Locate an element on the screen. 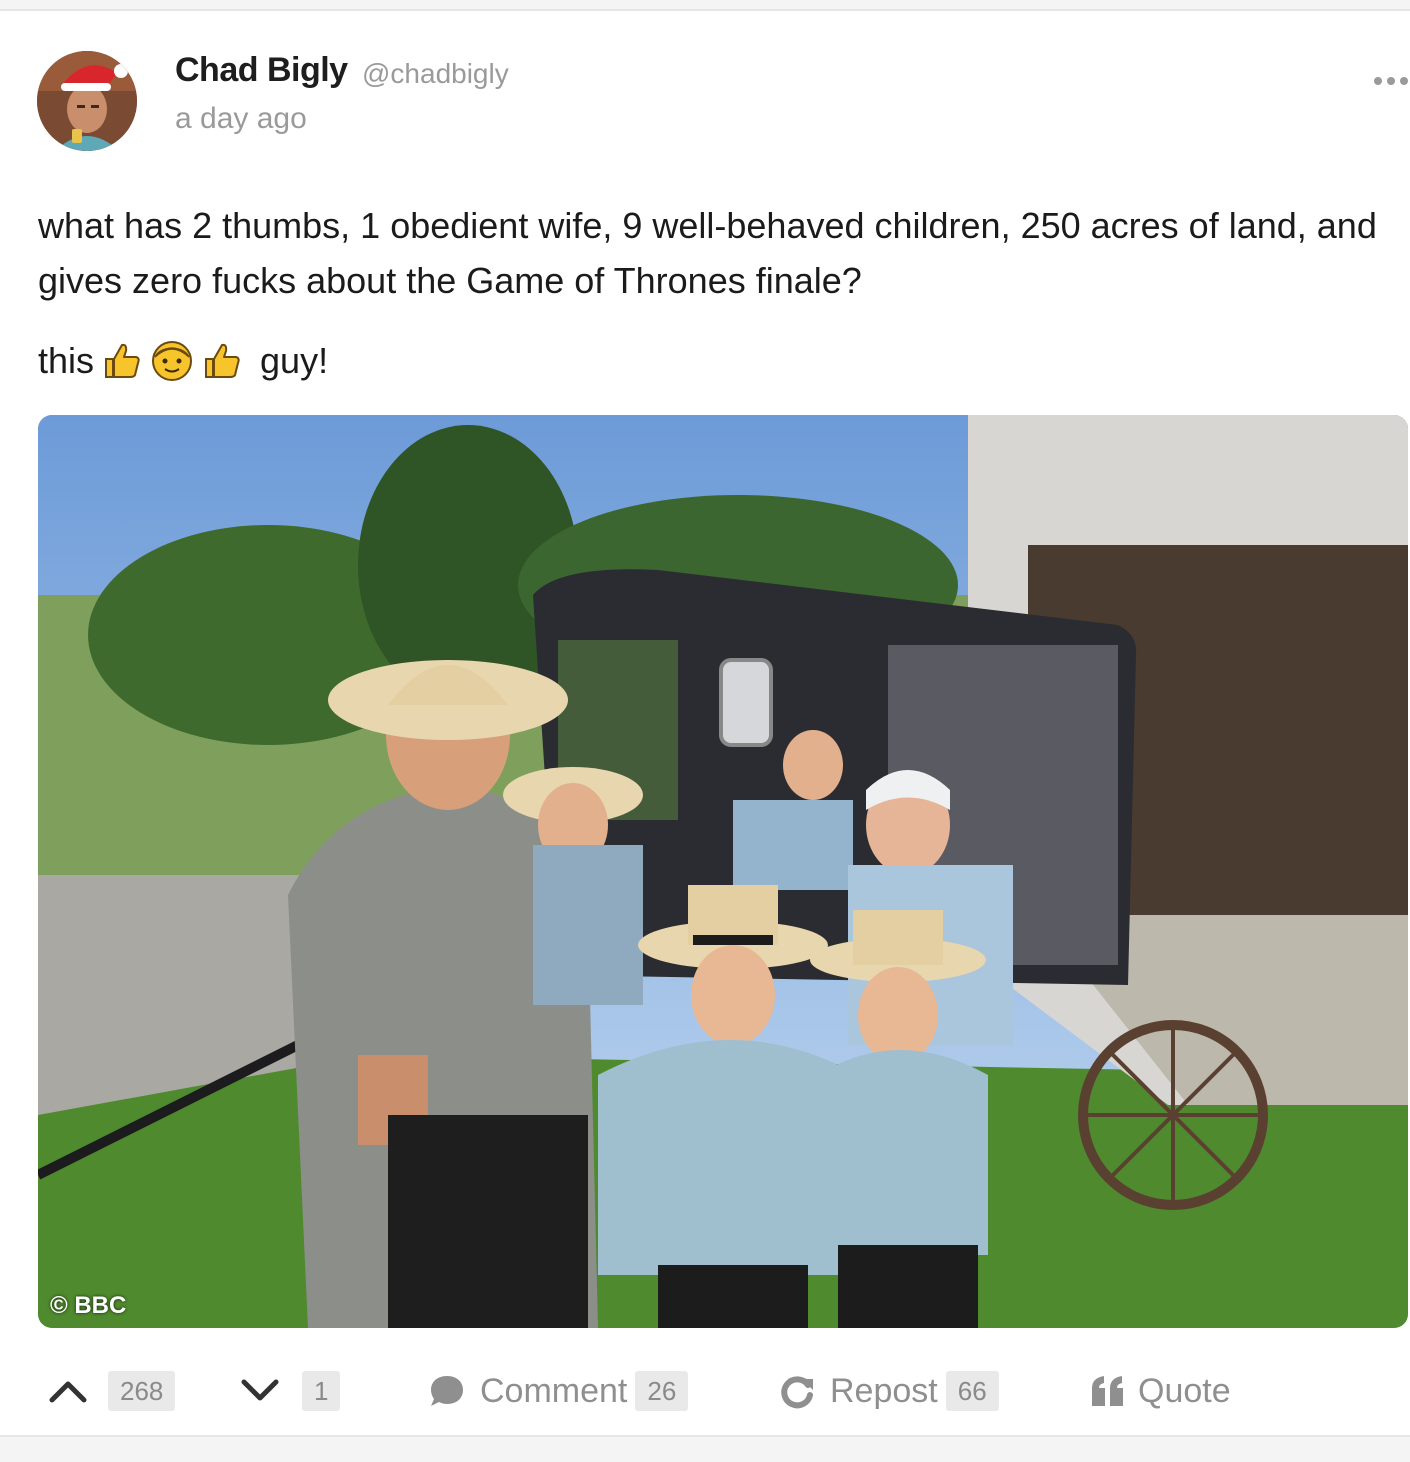  quote-label: Quote is located at coordinates (1184, 1390).